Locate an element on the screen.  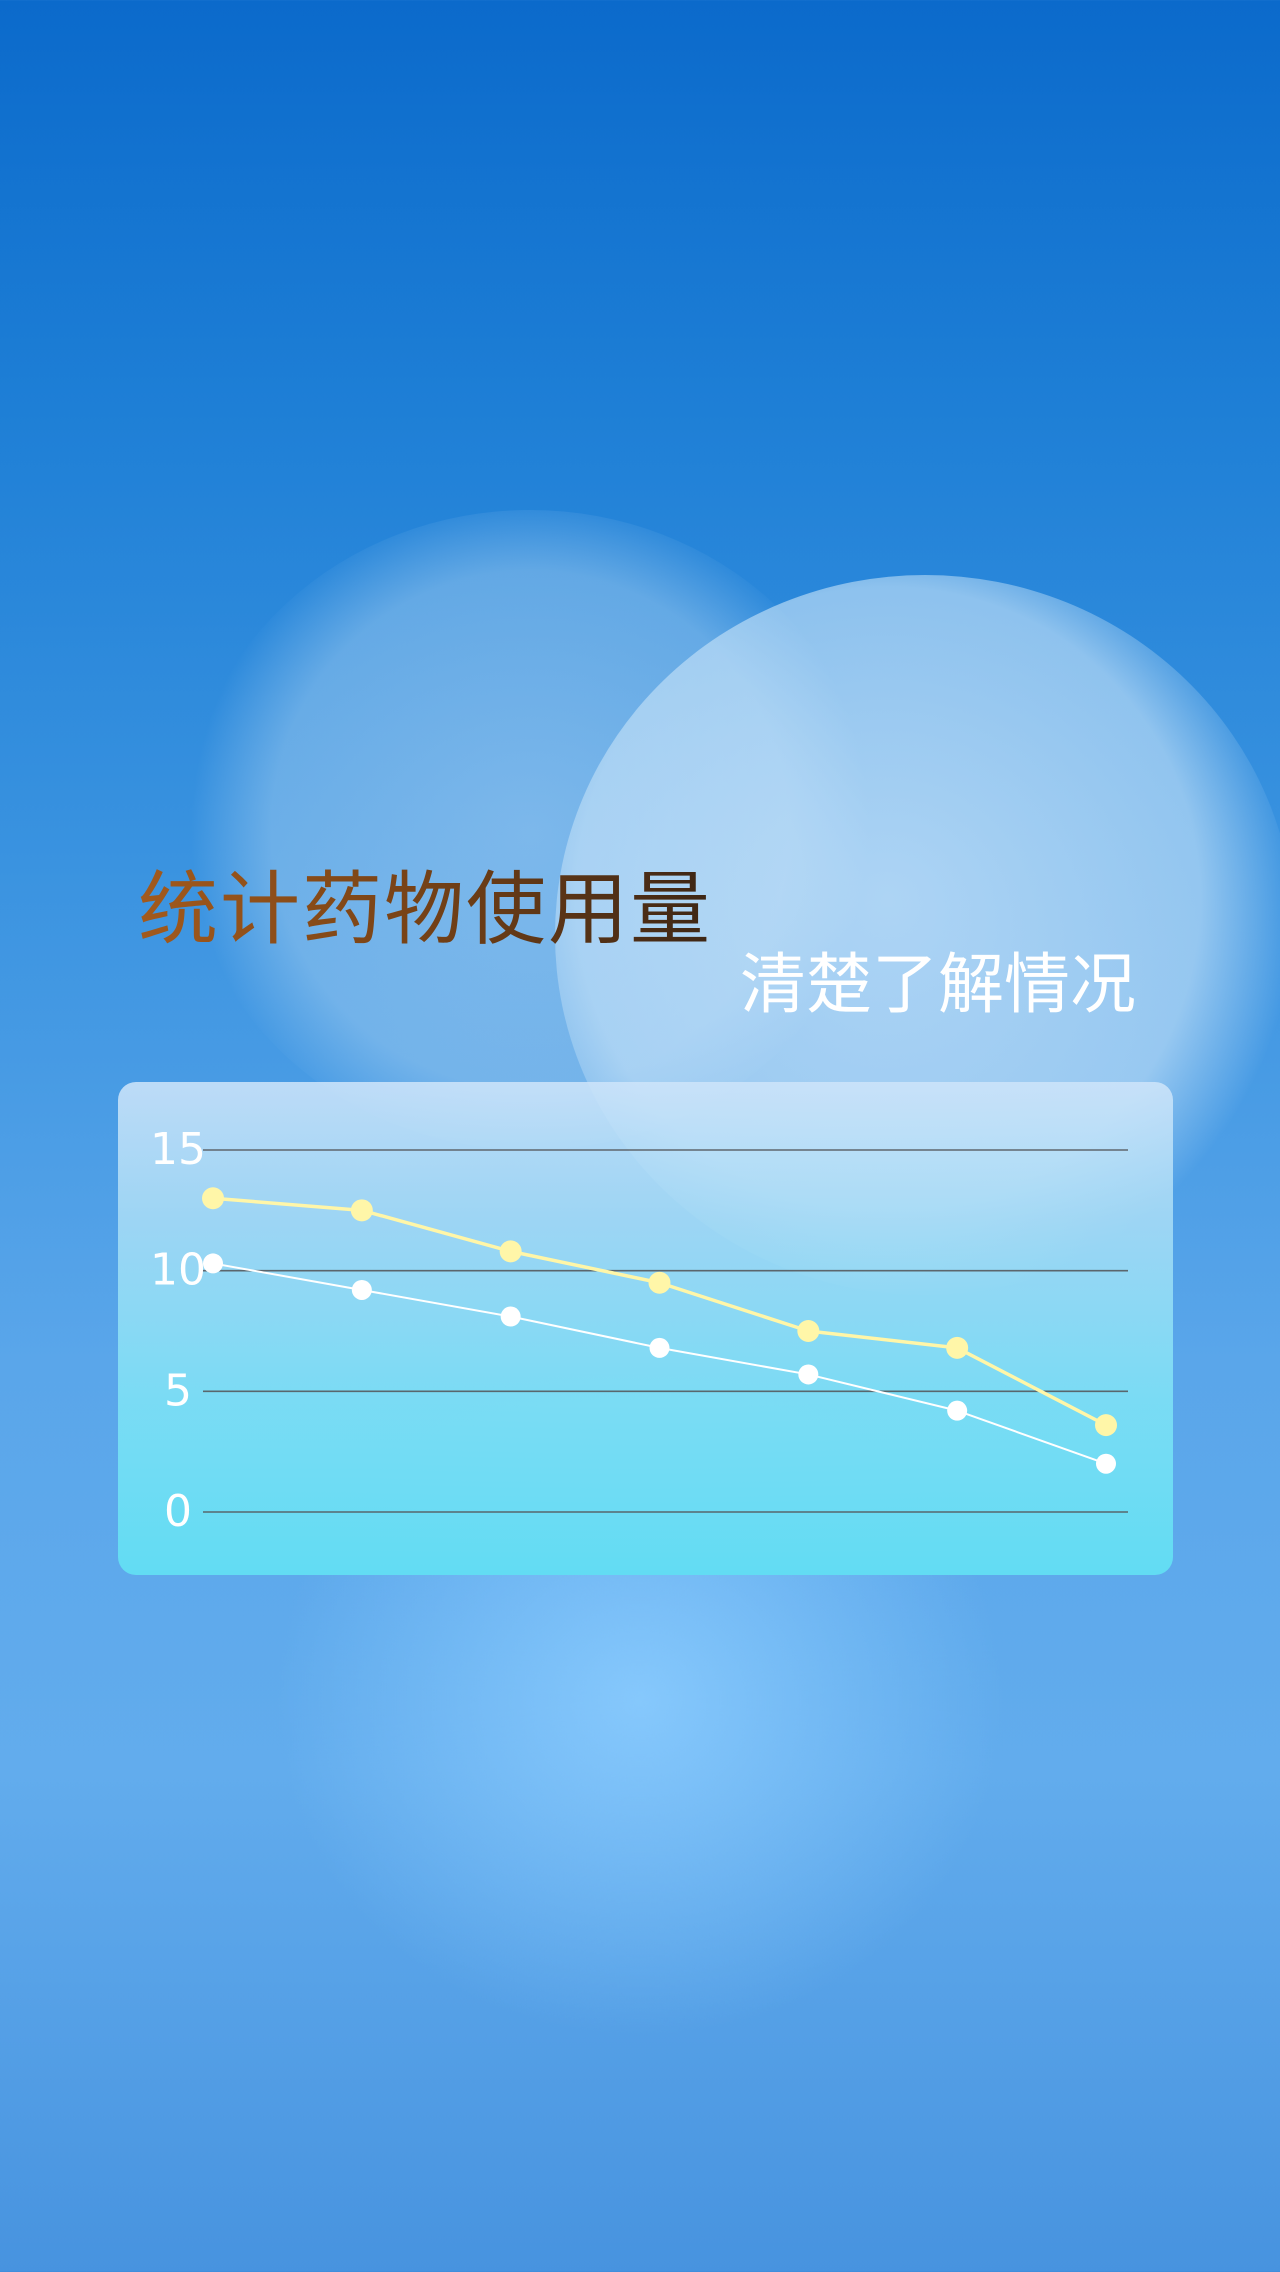
grid-layer is located at coordinates (665, 1331).